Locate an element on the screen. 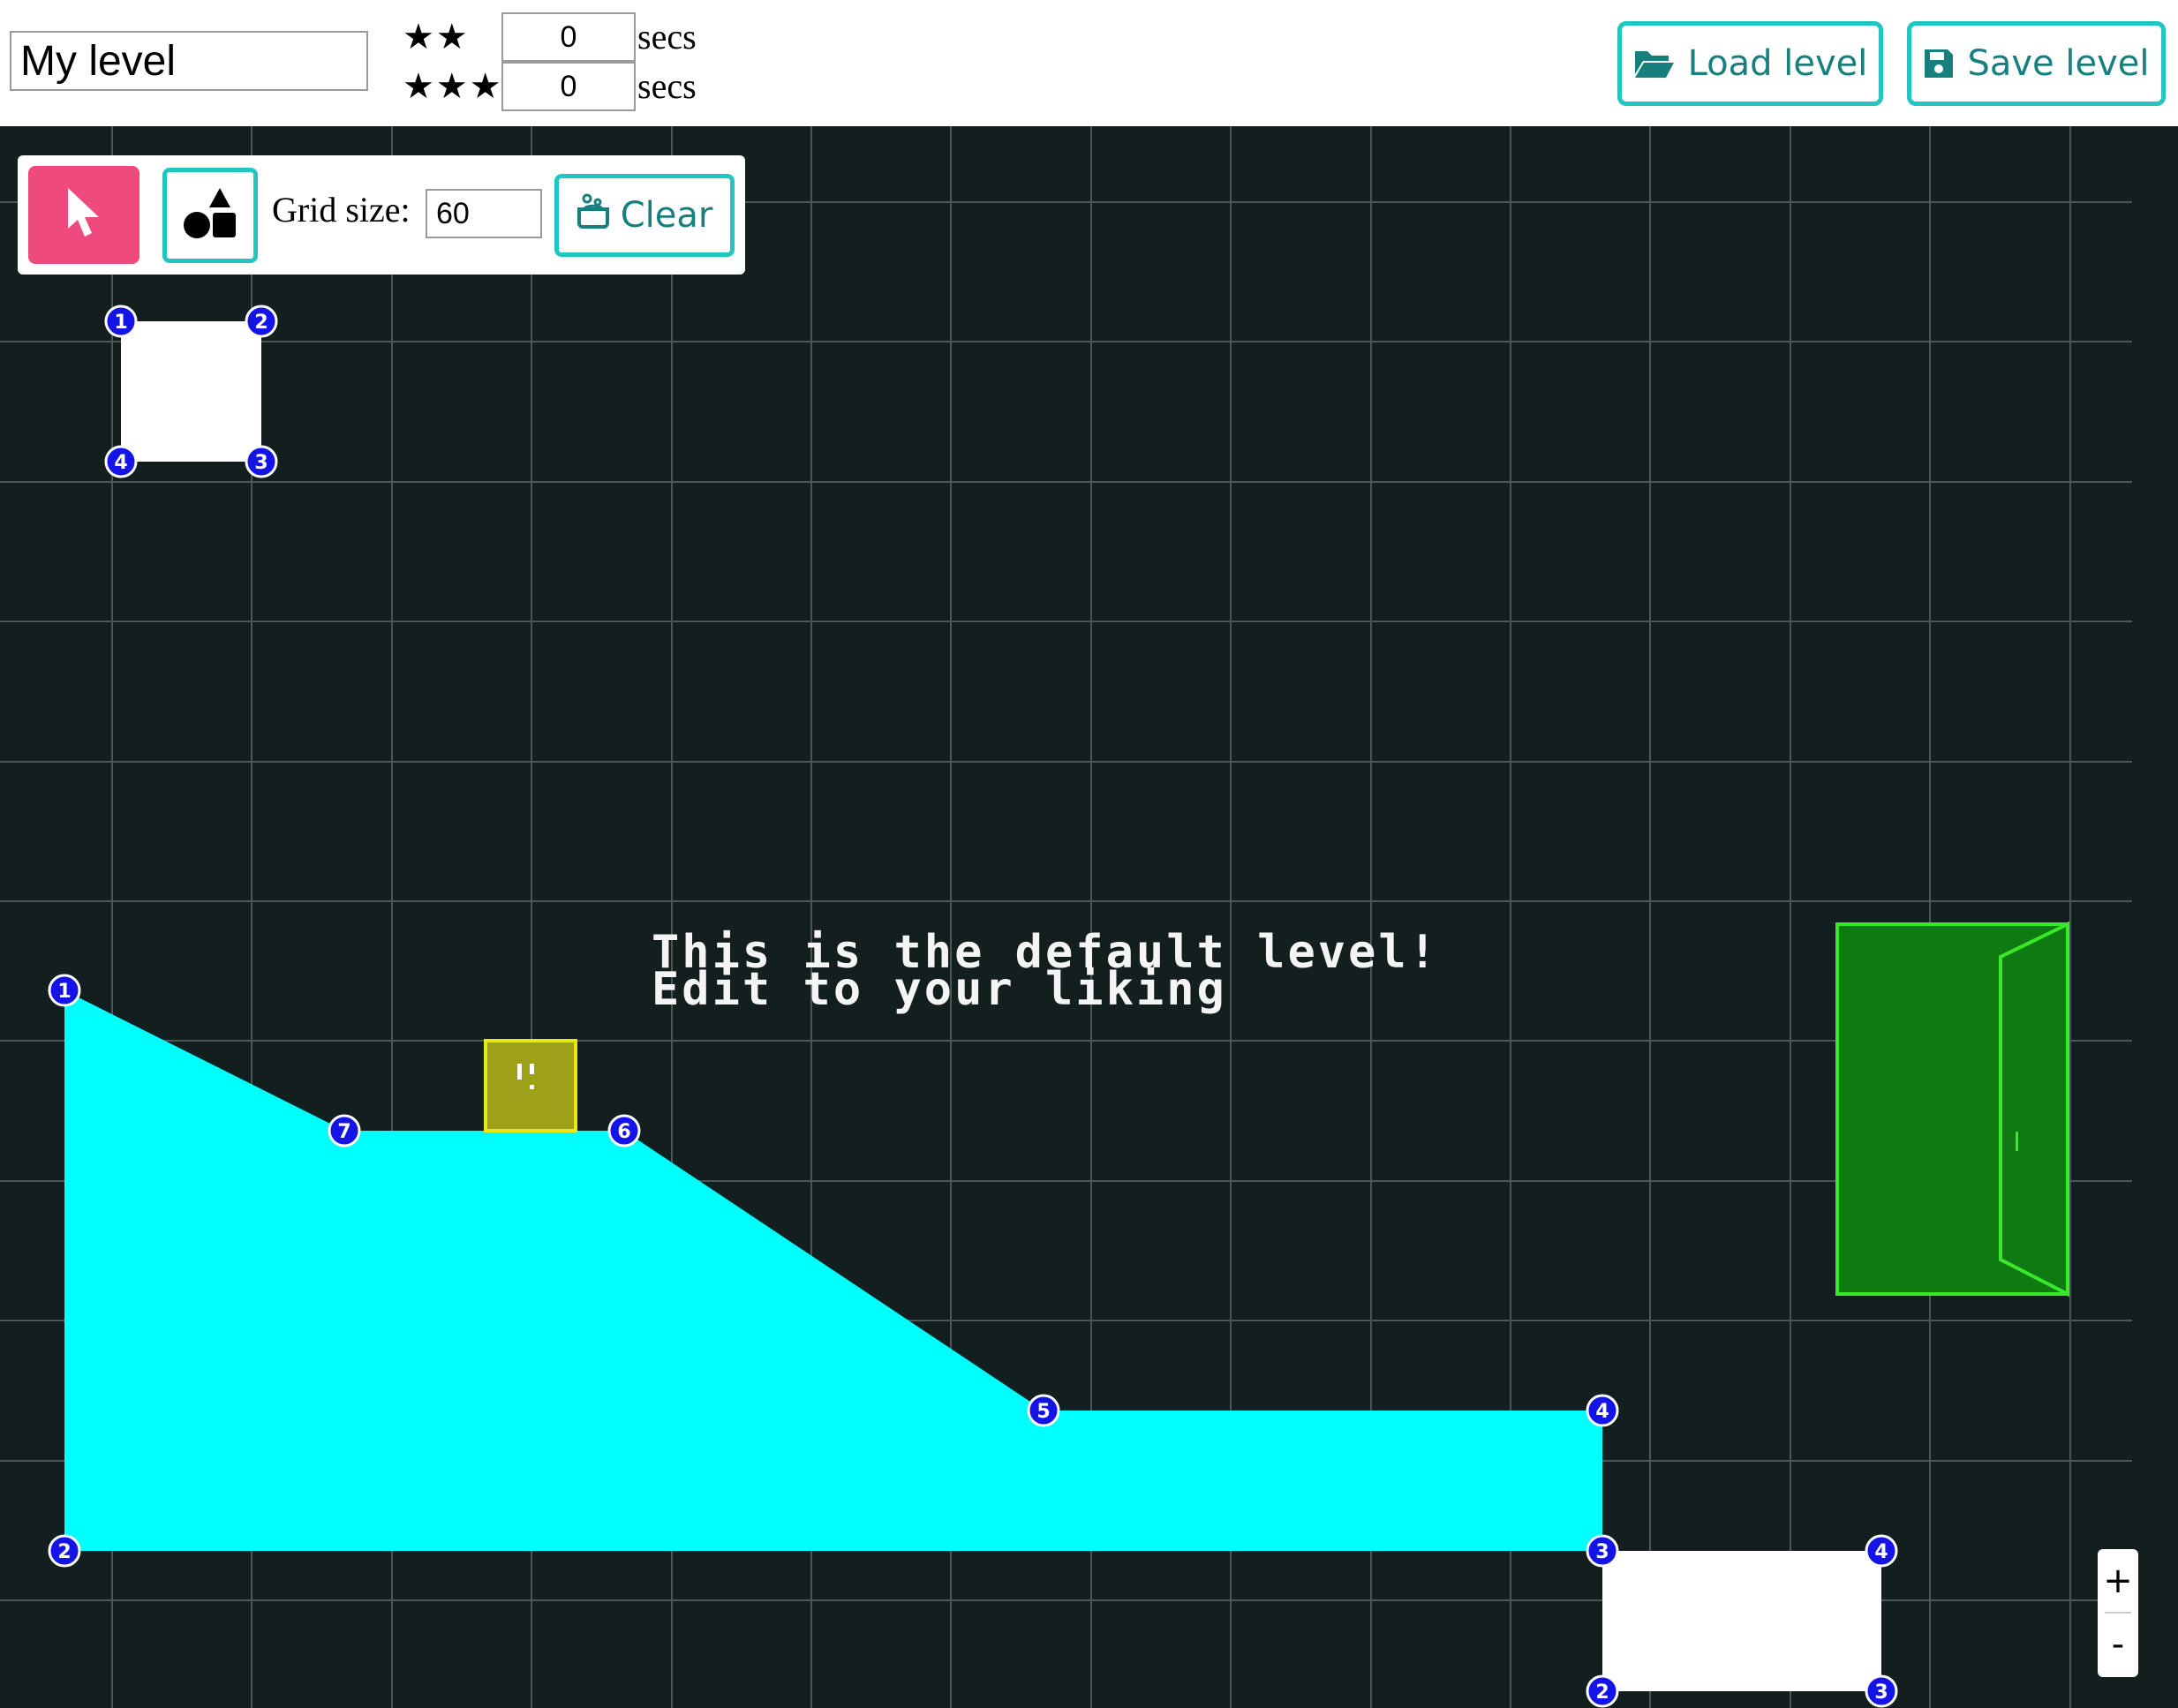  shapes-icon is located at coordinates (210, 216).